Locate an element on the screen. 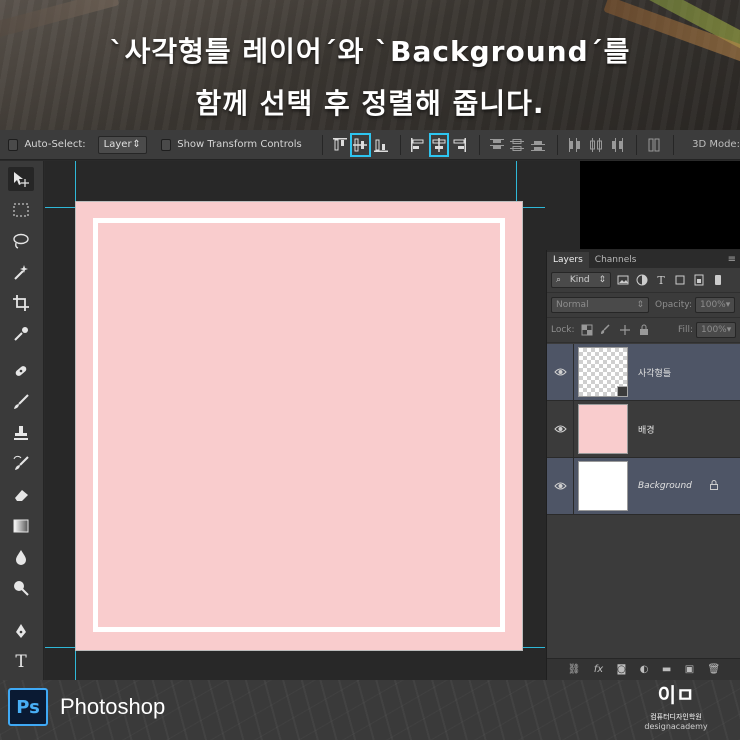 Image resolution: width=740 pixels, height=740 pixels. layer-row-background-pink: 배경 is located at coordinates (643, 429).